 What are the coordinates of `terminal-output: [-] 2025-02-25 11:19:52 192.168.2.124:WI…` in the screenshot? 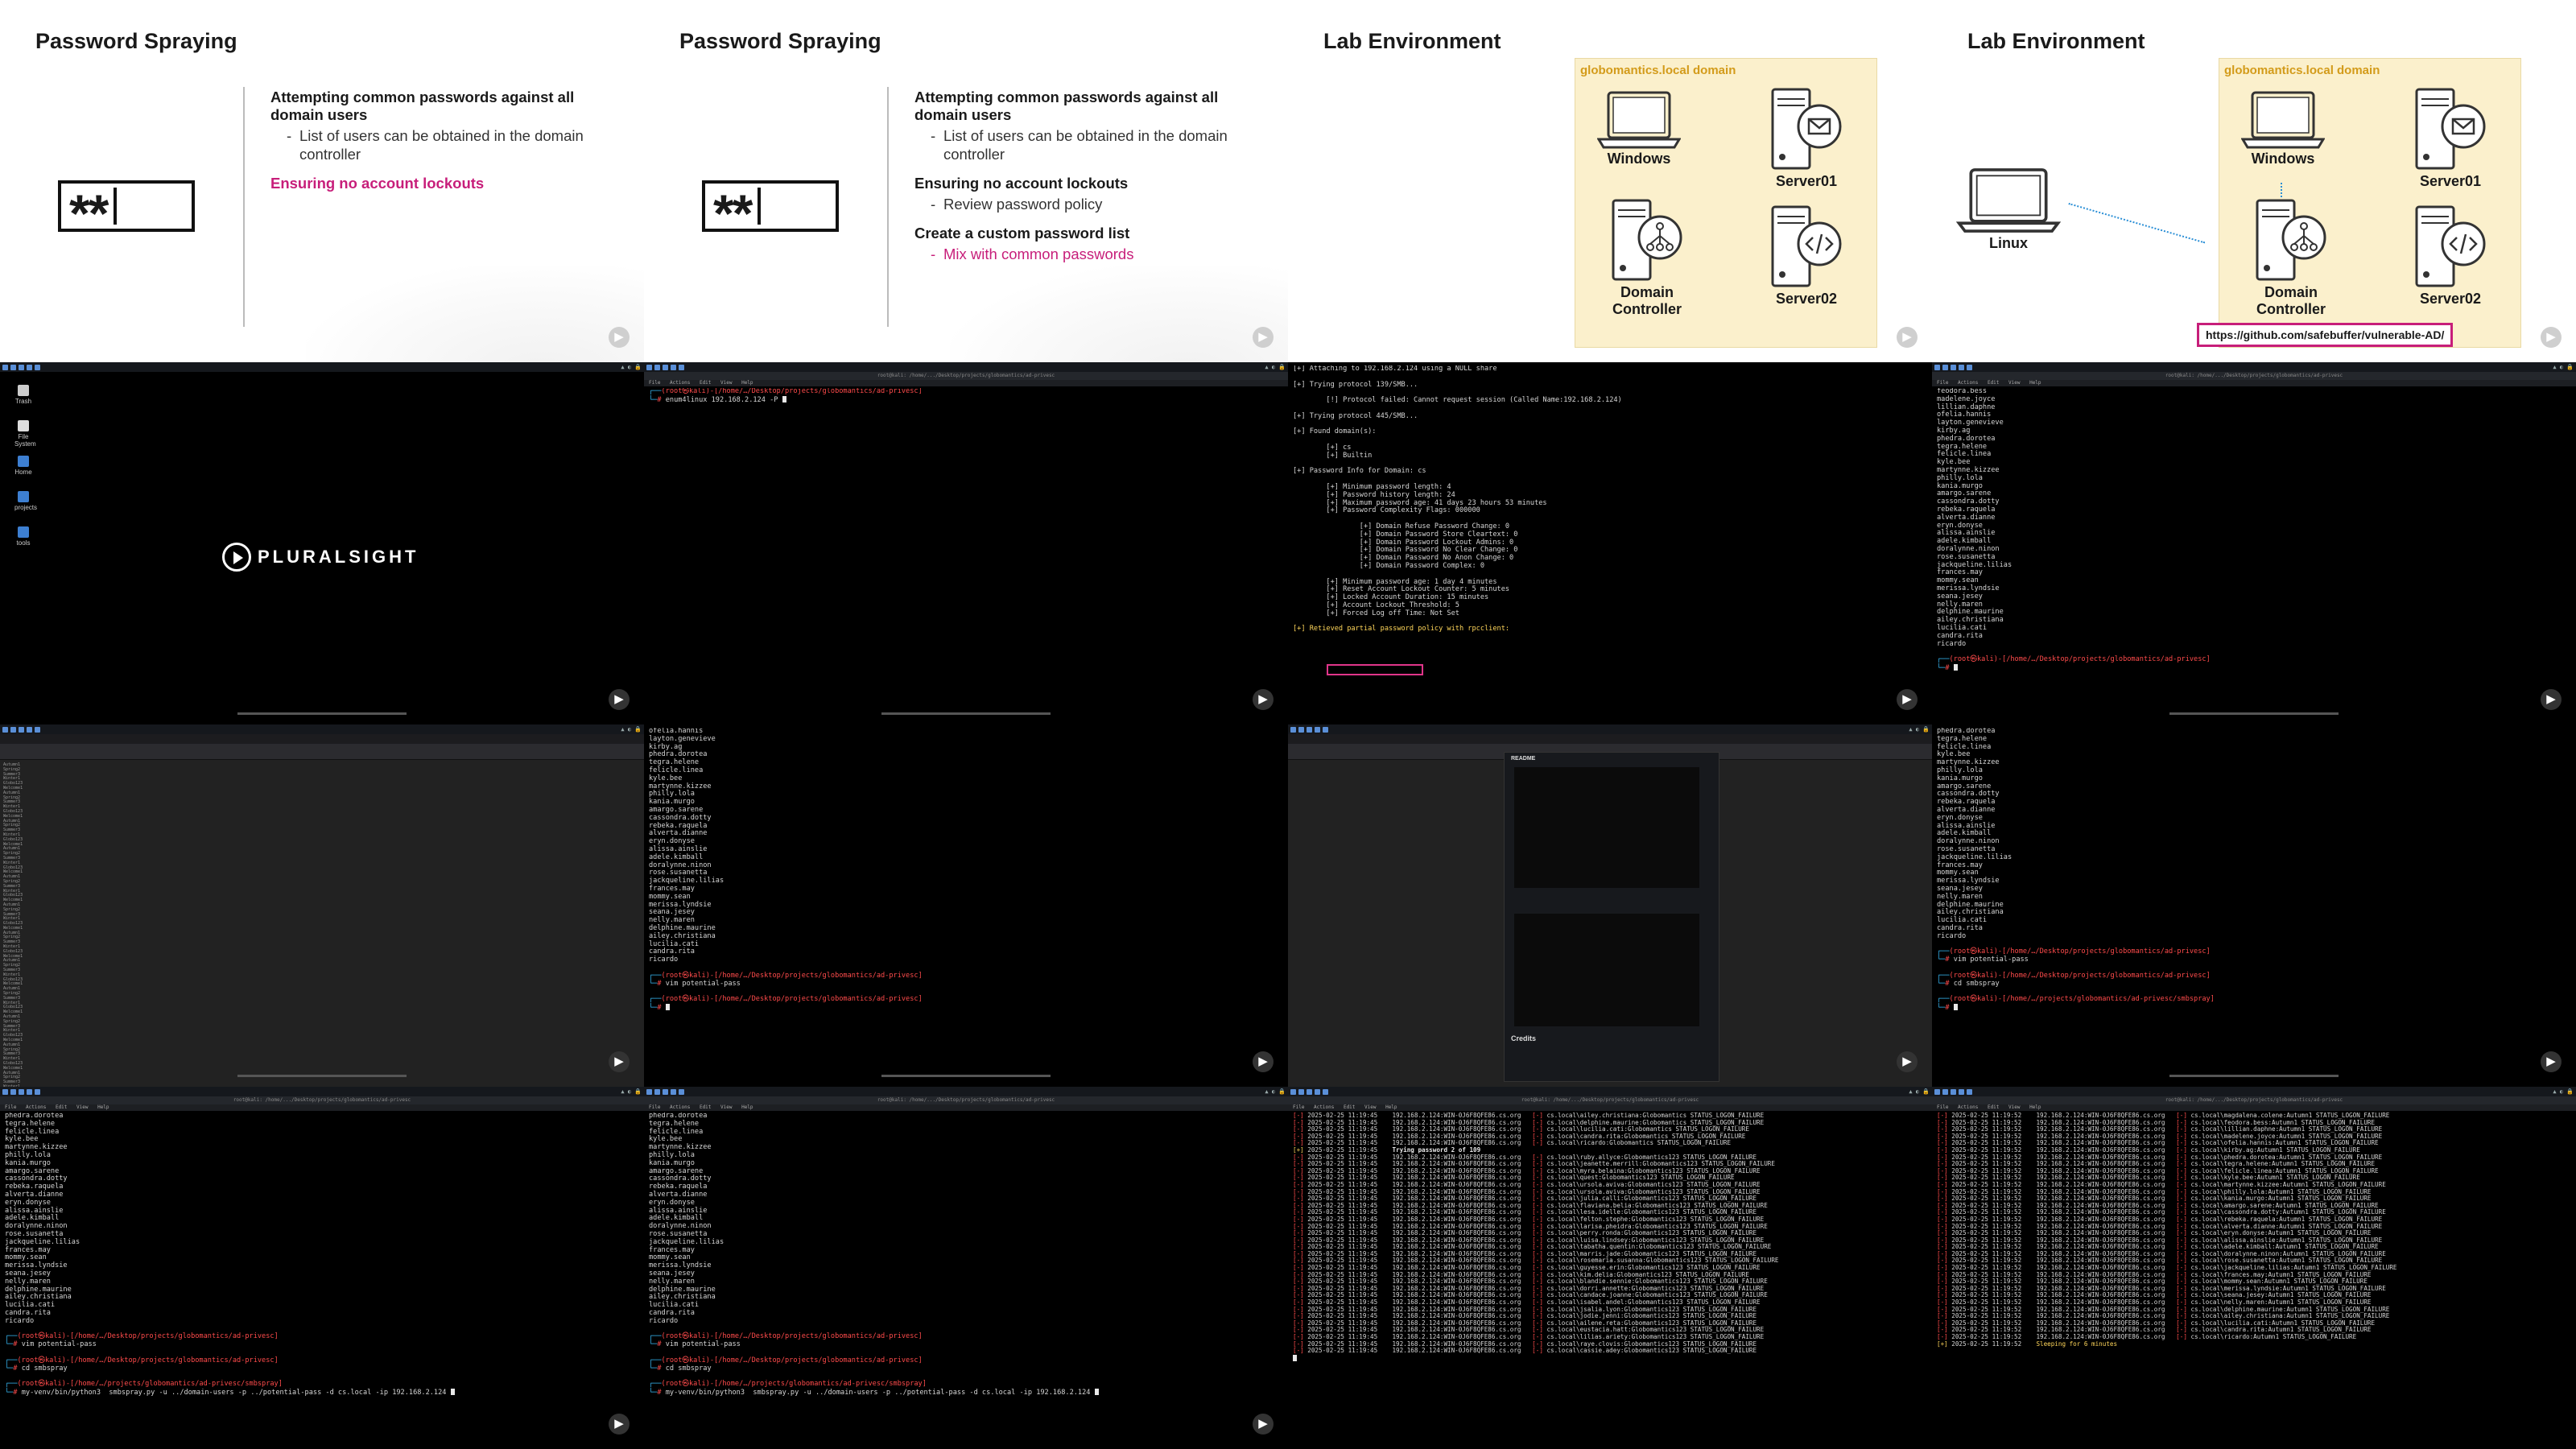 It's located at (2254, 1274).